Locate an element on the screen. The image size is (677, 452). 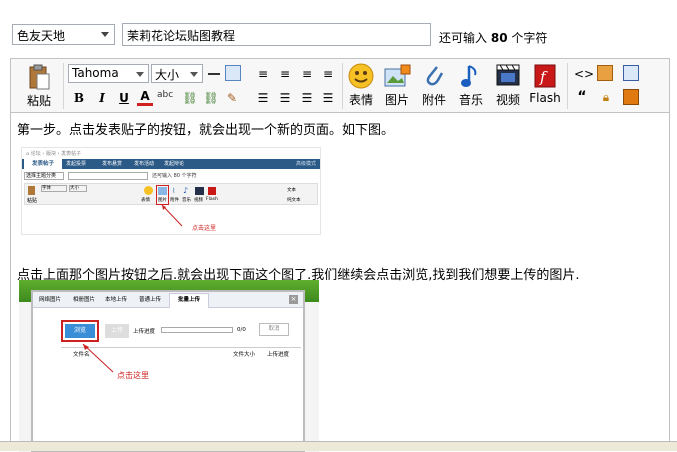
image-label: 图片 is located at coordinates (396, 100).